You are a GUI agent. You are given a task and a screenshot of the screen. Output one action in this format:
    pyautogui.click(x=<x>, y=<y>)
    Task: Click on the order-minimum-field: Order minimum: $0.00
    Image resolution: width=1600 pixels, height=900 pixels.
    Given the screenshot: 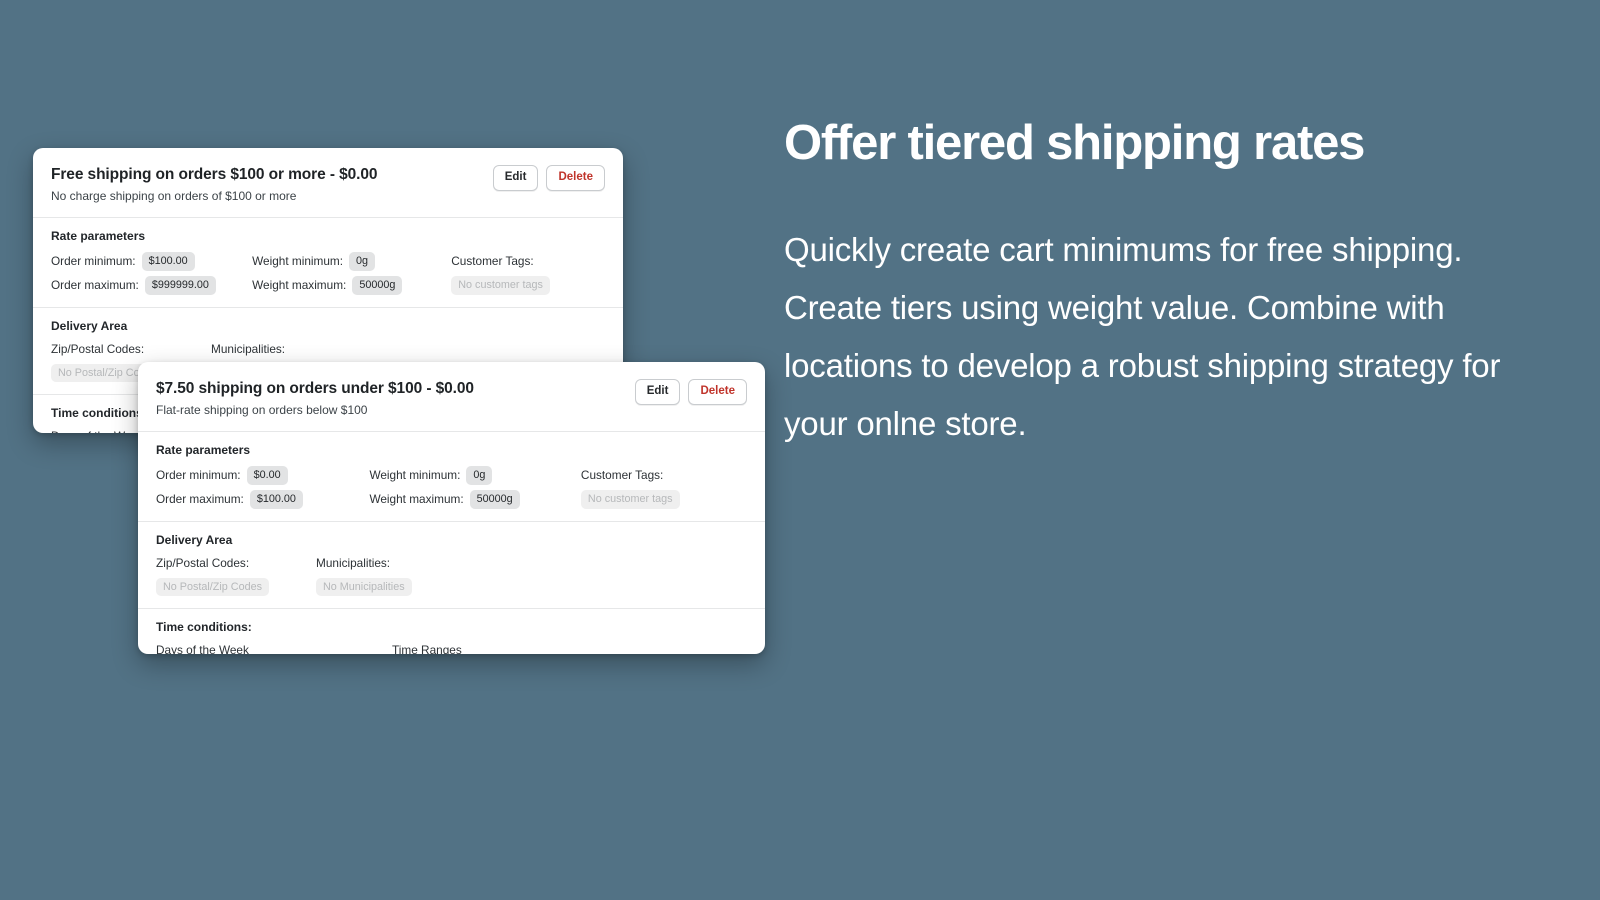 What is the action you would take?
    pyautogui.click(x=229, y=475)
    